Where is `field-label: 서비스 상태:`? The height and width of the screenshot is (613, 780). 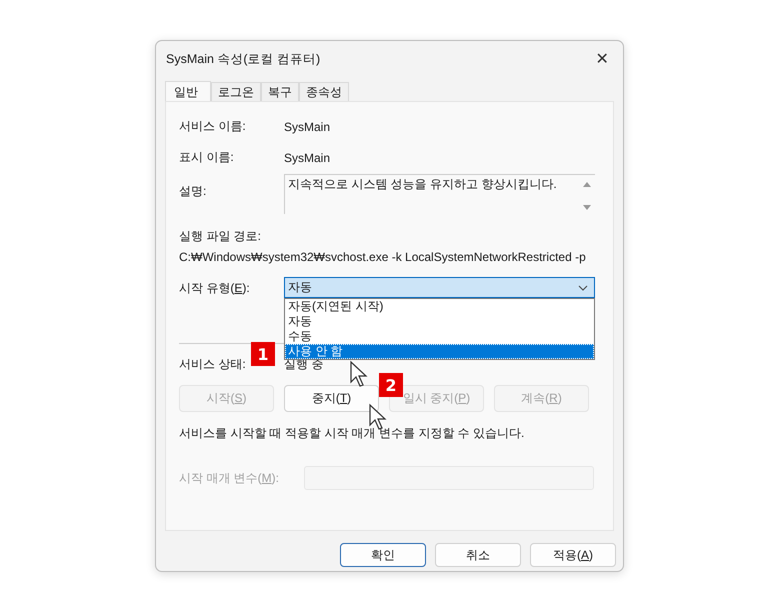 field-label: 서비스 상태: is located at coordinates (212, 364).